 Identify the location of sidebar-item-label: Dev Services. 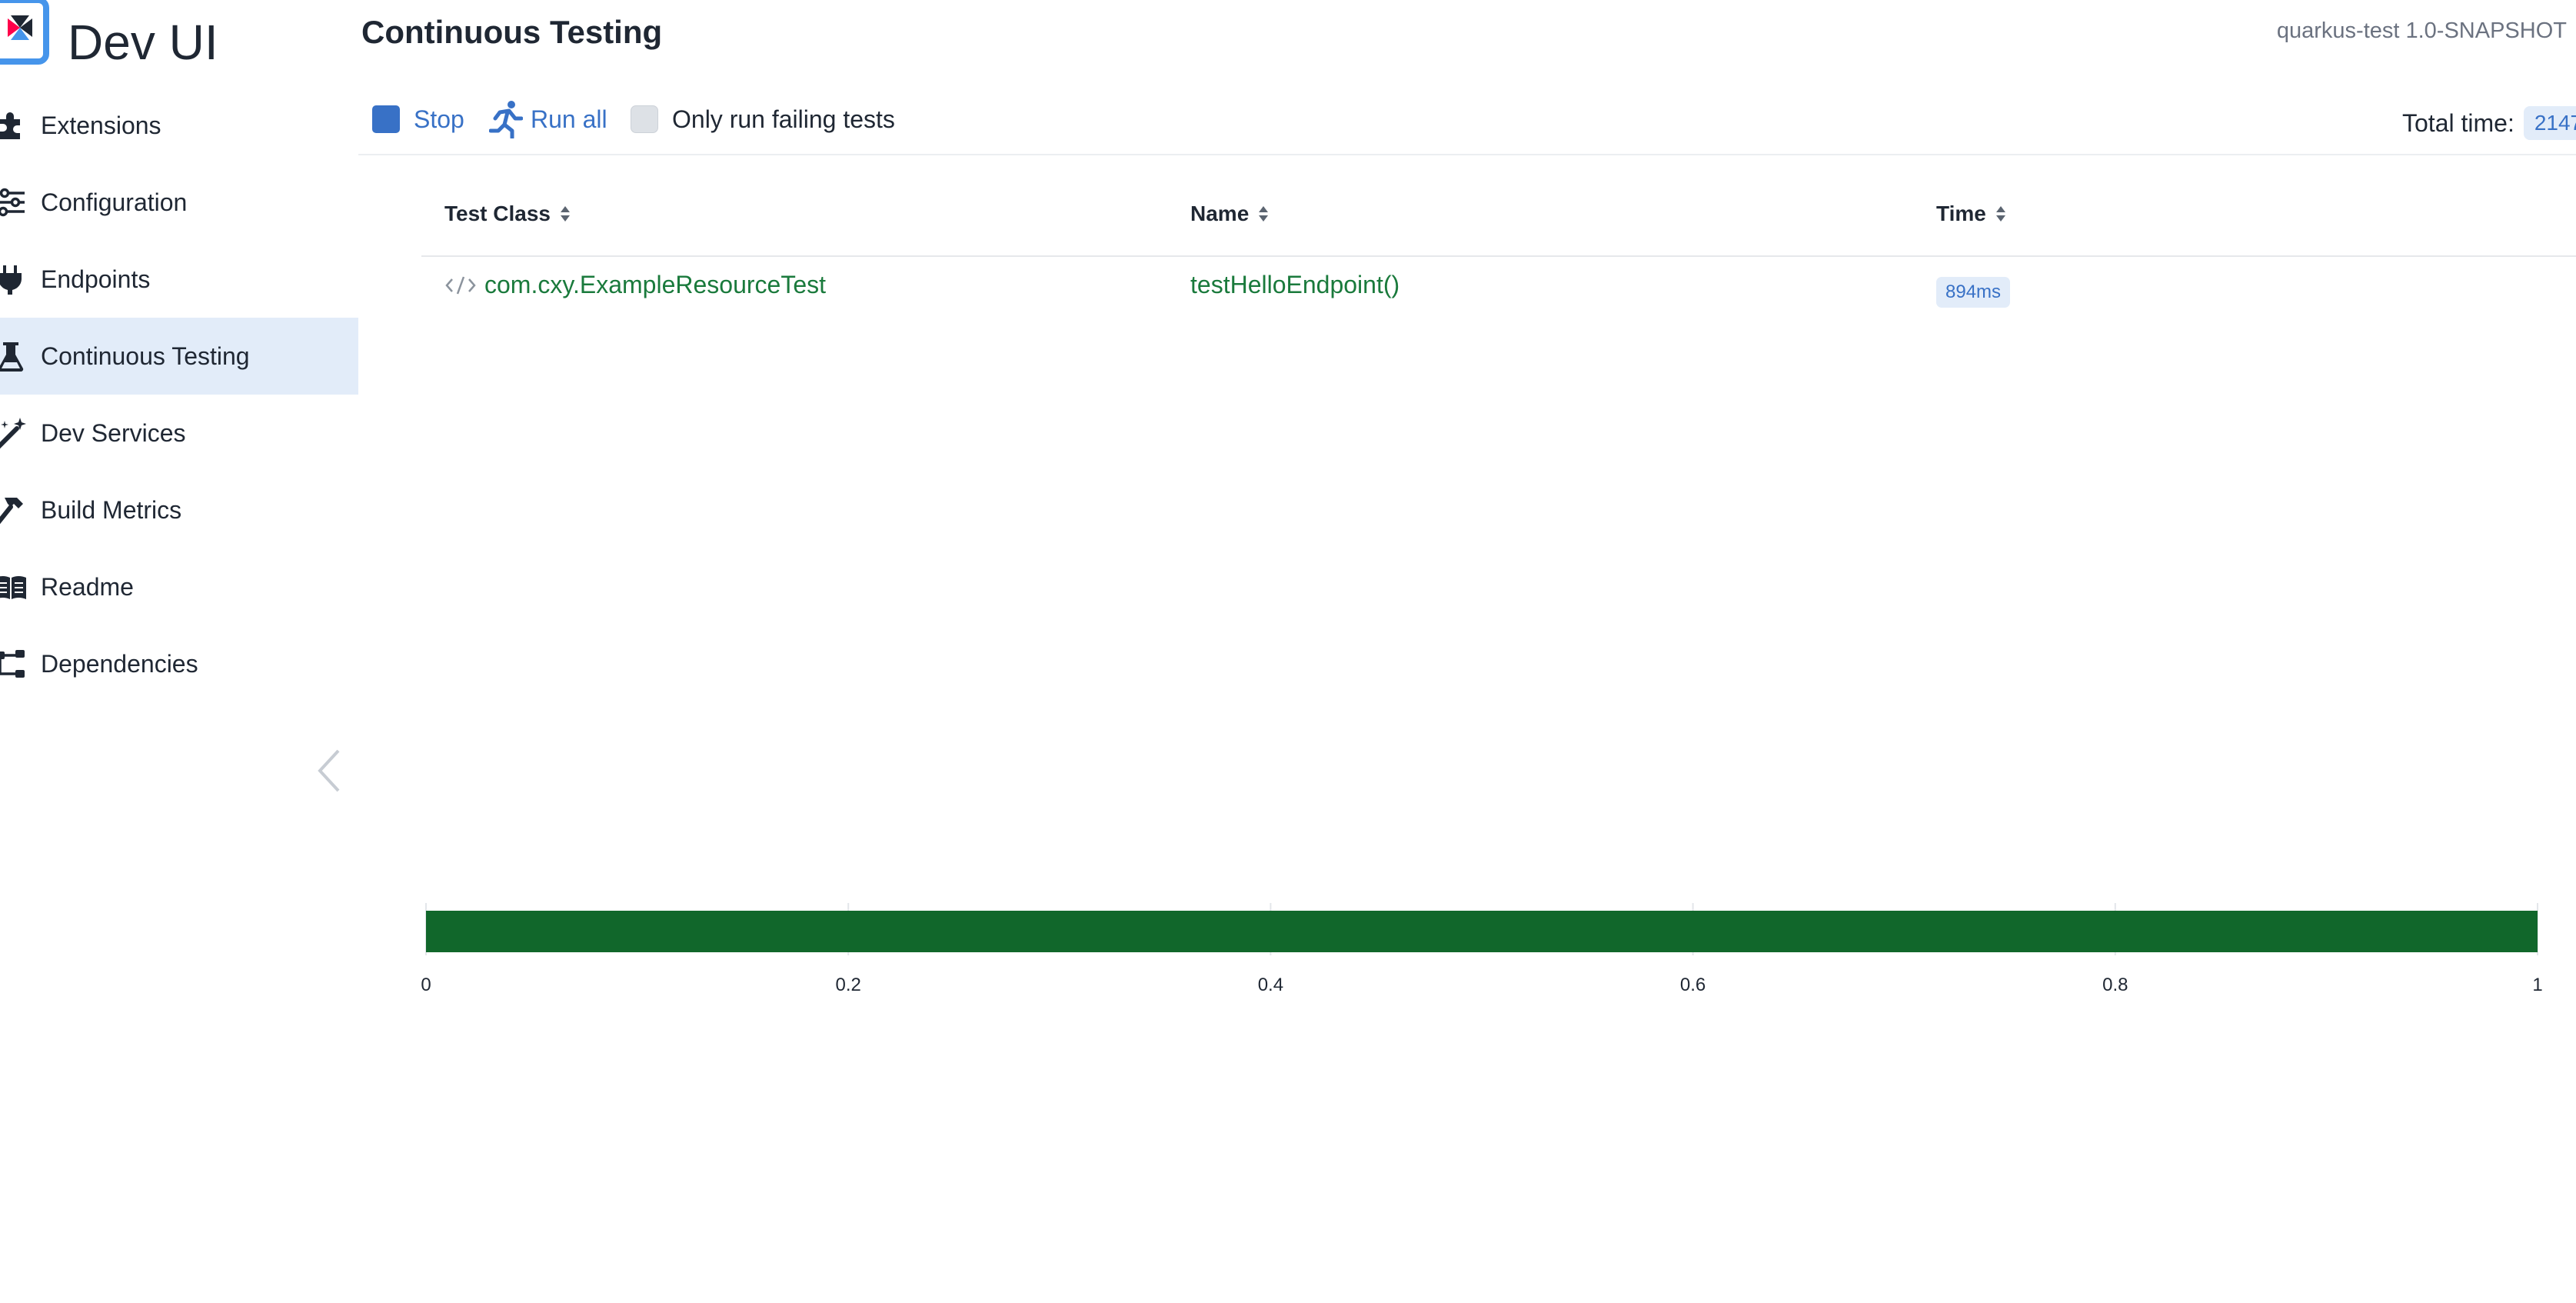
(114, 432).